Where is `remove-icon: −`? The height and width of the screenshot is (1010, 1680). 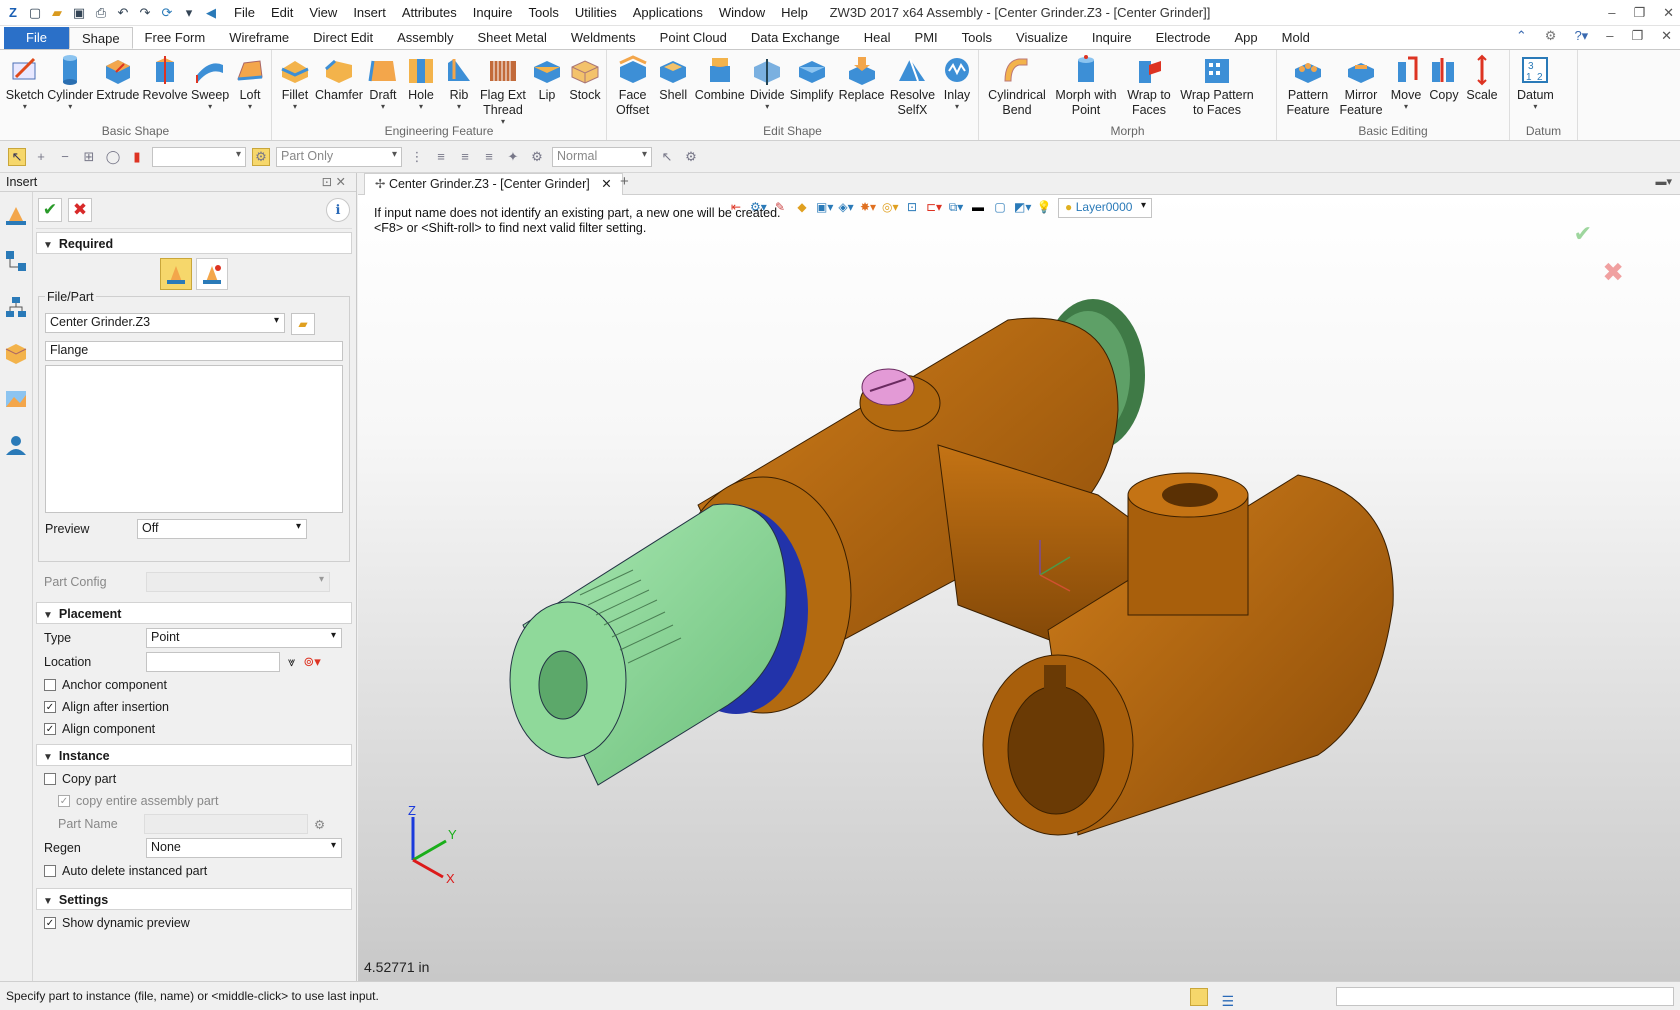
remove-icon: − is located at coordinates (65, 157).